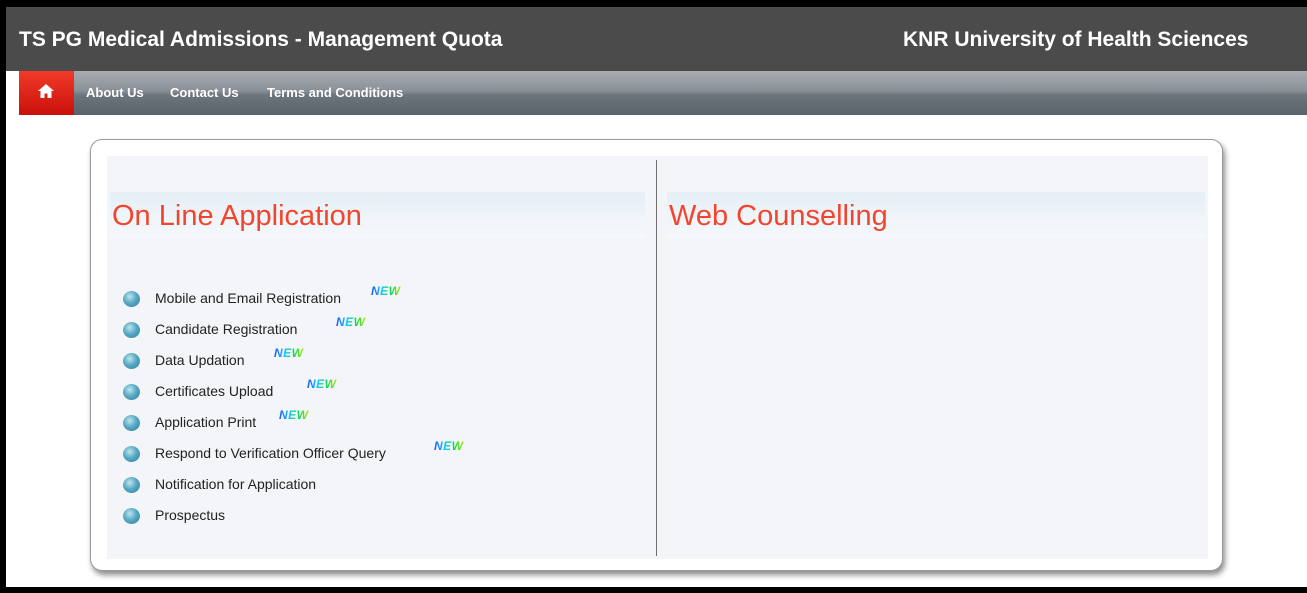 Image resolution: width=1307 pixels, height=593 pixels. I want to click on web-counselling-header: Web Counselling, so click(936, 215).